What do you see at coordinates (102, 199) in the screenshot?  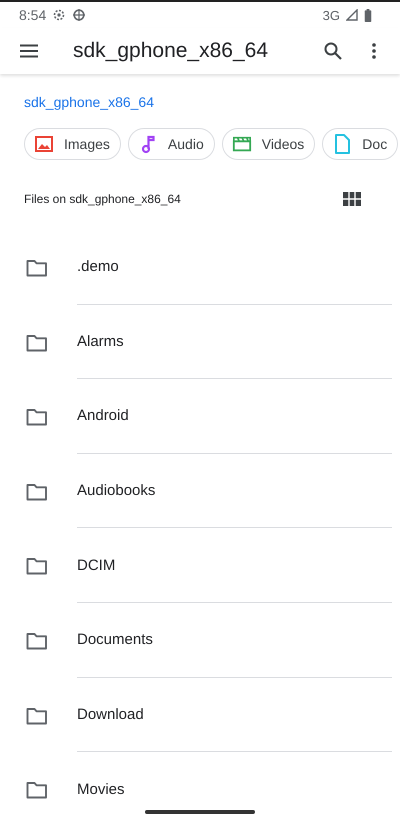 I see `section-heading: Files on sdk_gphone_x86_64` at bounding box center [102, 199].